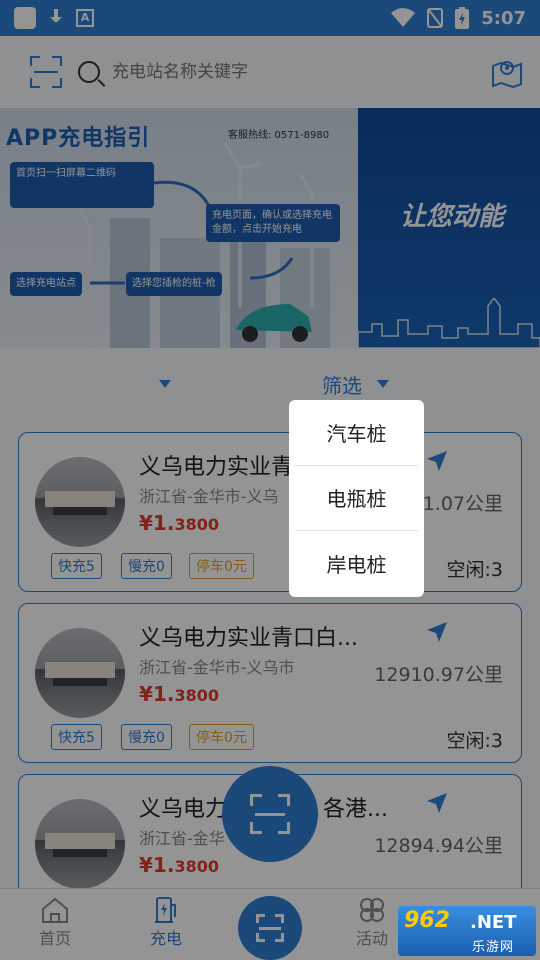  I want to click on watermark-site: 乐游网, so click(493, 947).